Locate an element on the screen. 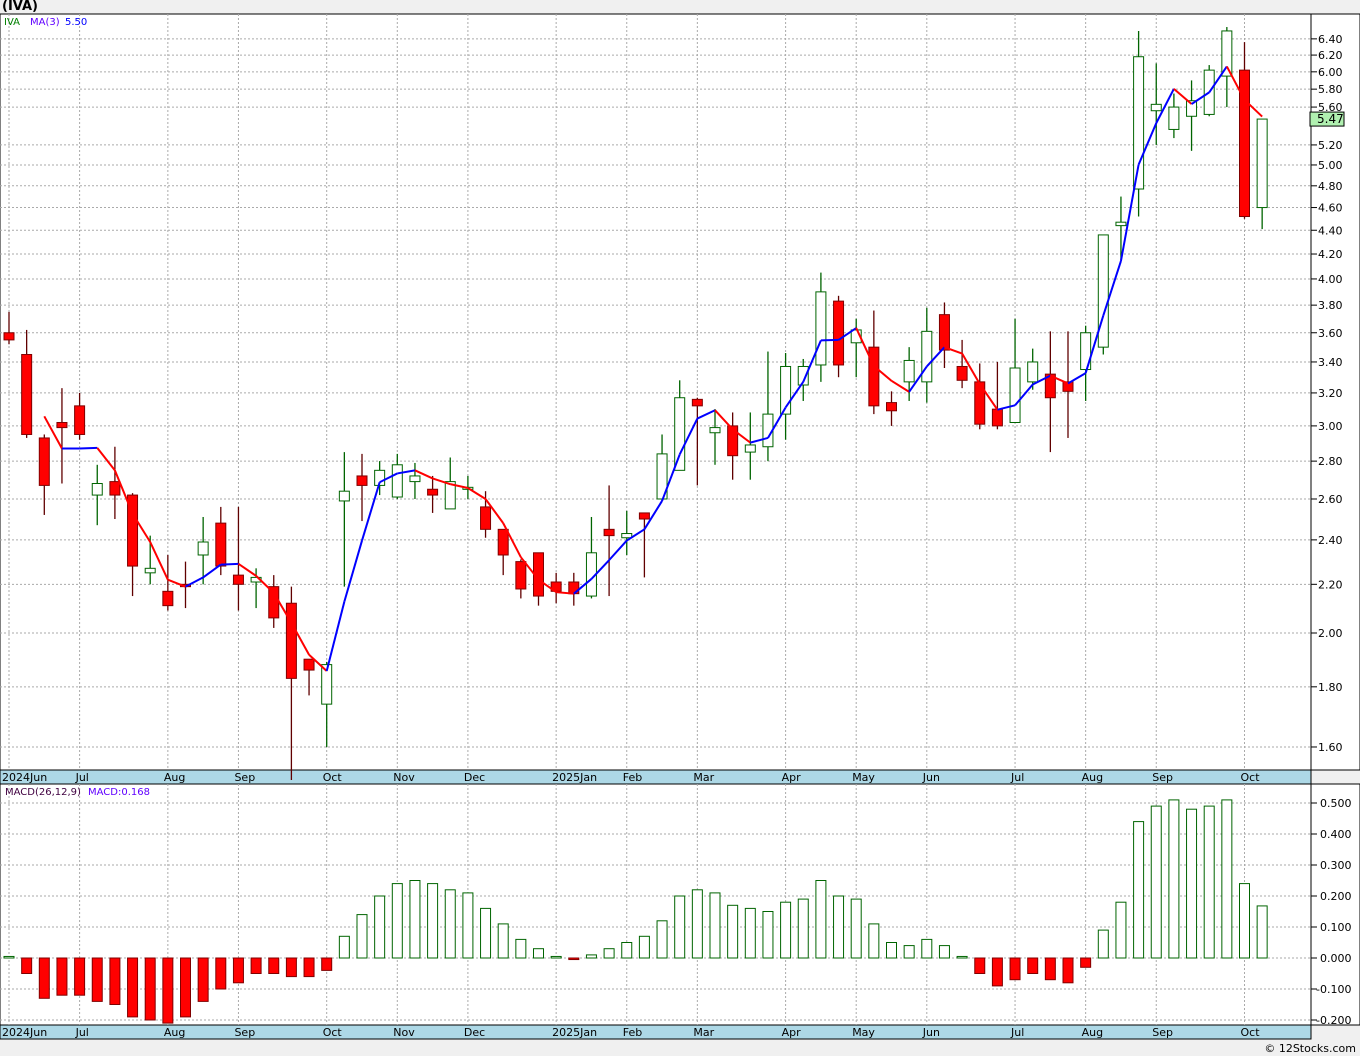 This screenshot has width=1360, height=1056. macd-date-band is located at coordinates (656, 1032).